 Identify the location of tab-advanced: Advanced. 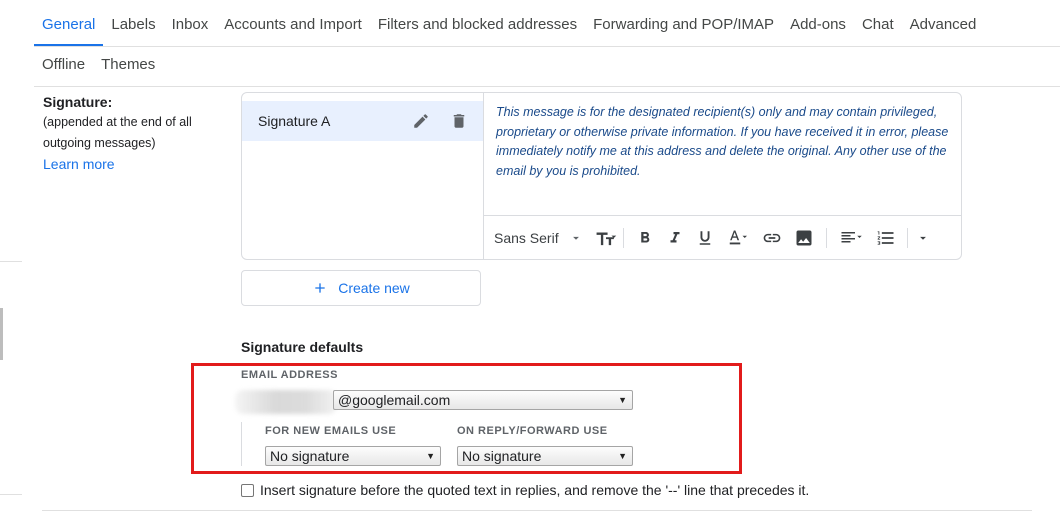
(943, 25).